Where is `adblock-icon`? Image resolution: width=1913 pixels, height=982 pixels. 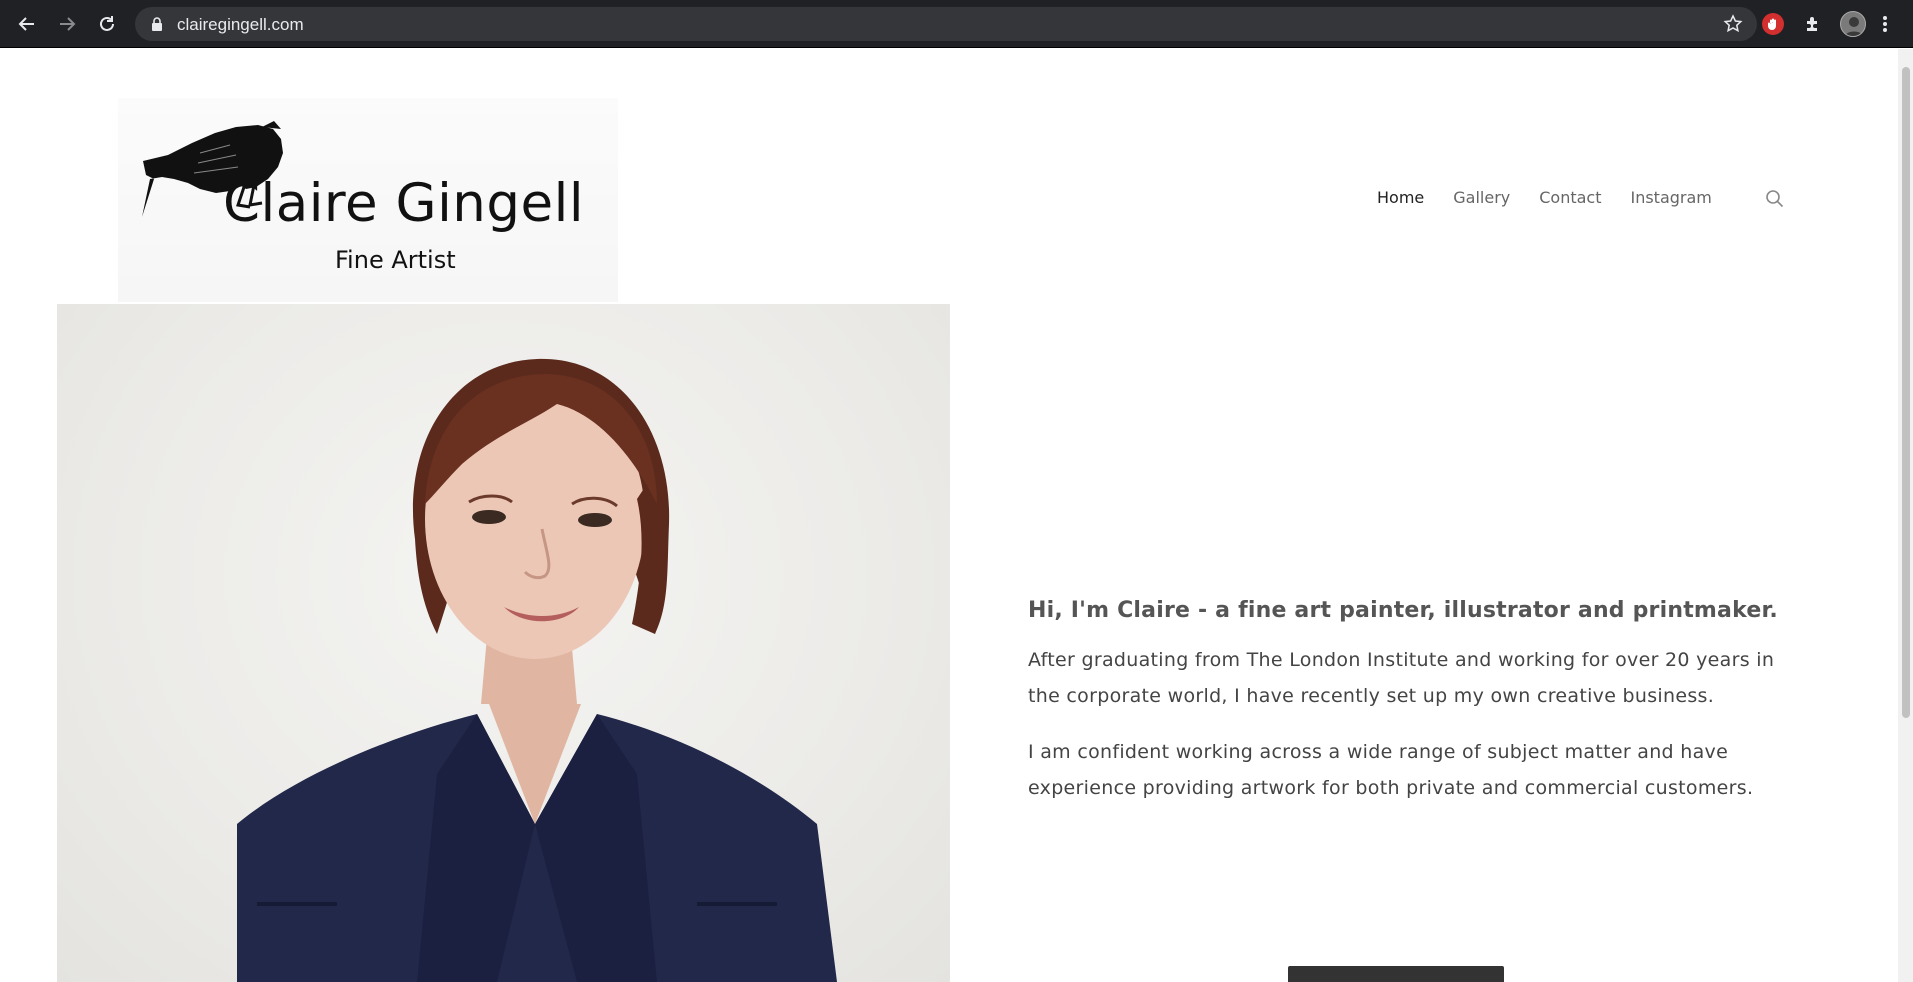 adblock-icon is located at coordinates (1773, 24).